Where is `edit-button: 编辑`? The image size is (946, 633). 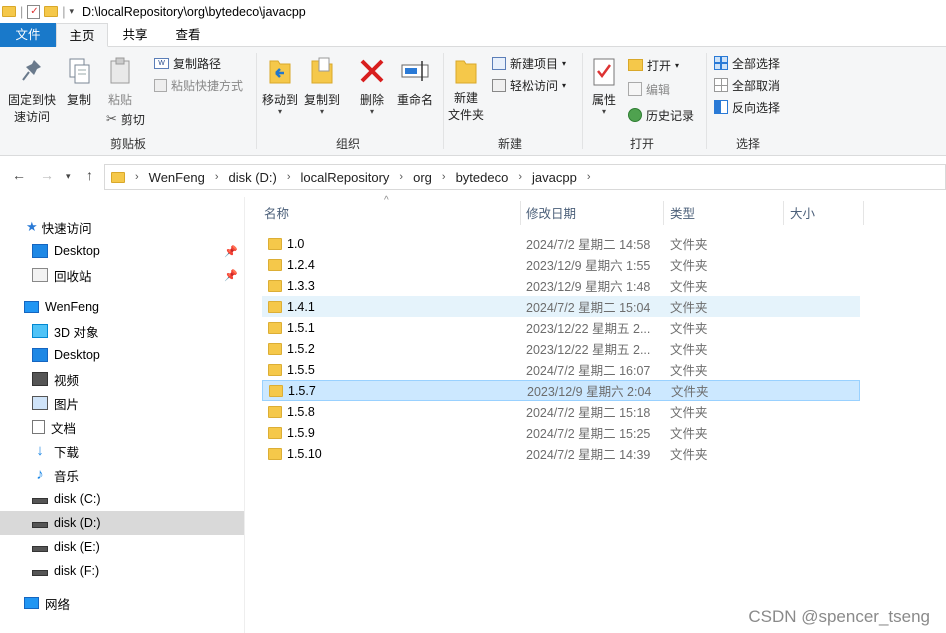 edit-button: 编辑 is located at coordinates (649, 89).